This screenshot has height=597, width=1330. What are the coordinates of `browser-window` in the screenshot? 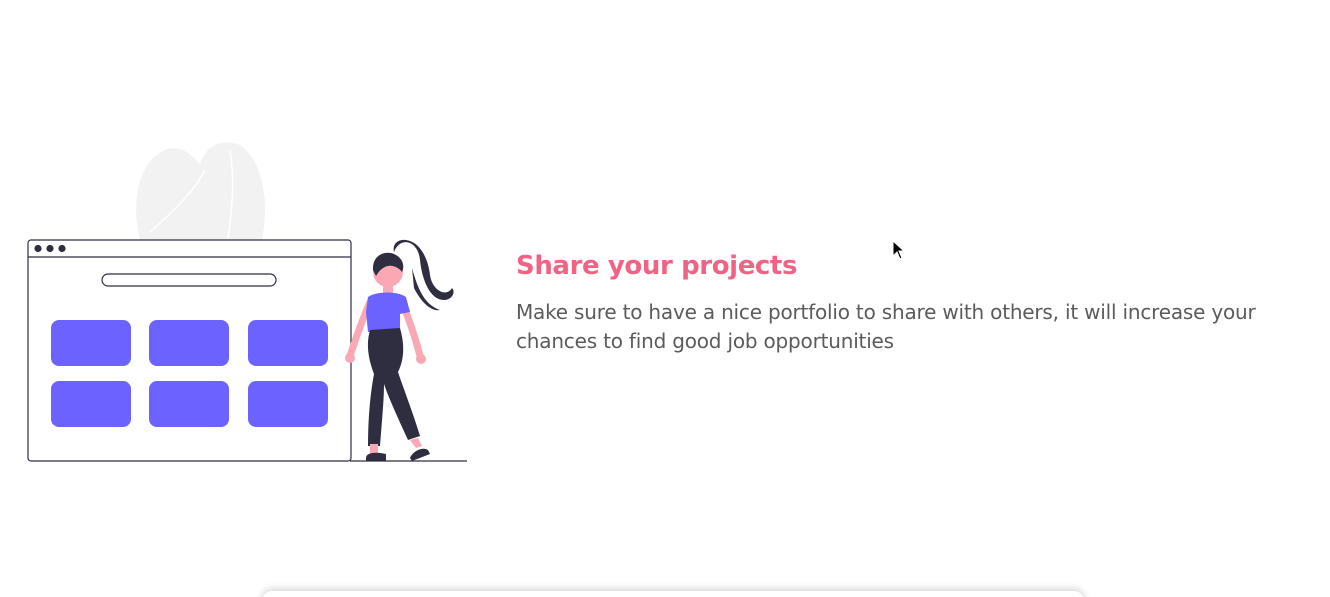 It's located at (189, 350).